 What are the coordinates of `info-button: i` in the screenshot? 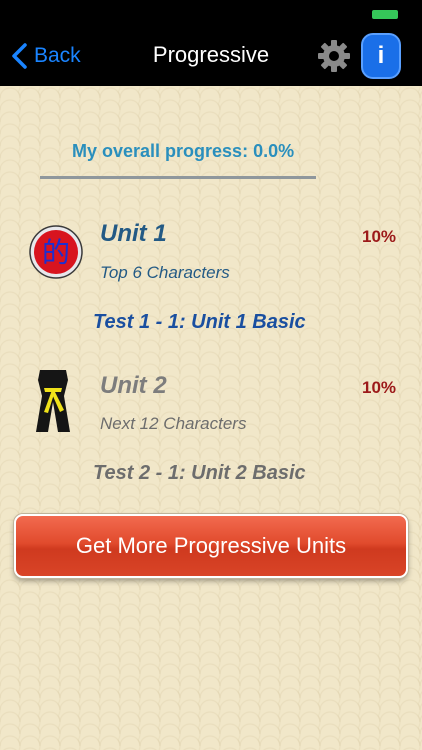 It's located at (381, 56).